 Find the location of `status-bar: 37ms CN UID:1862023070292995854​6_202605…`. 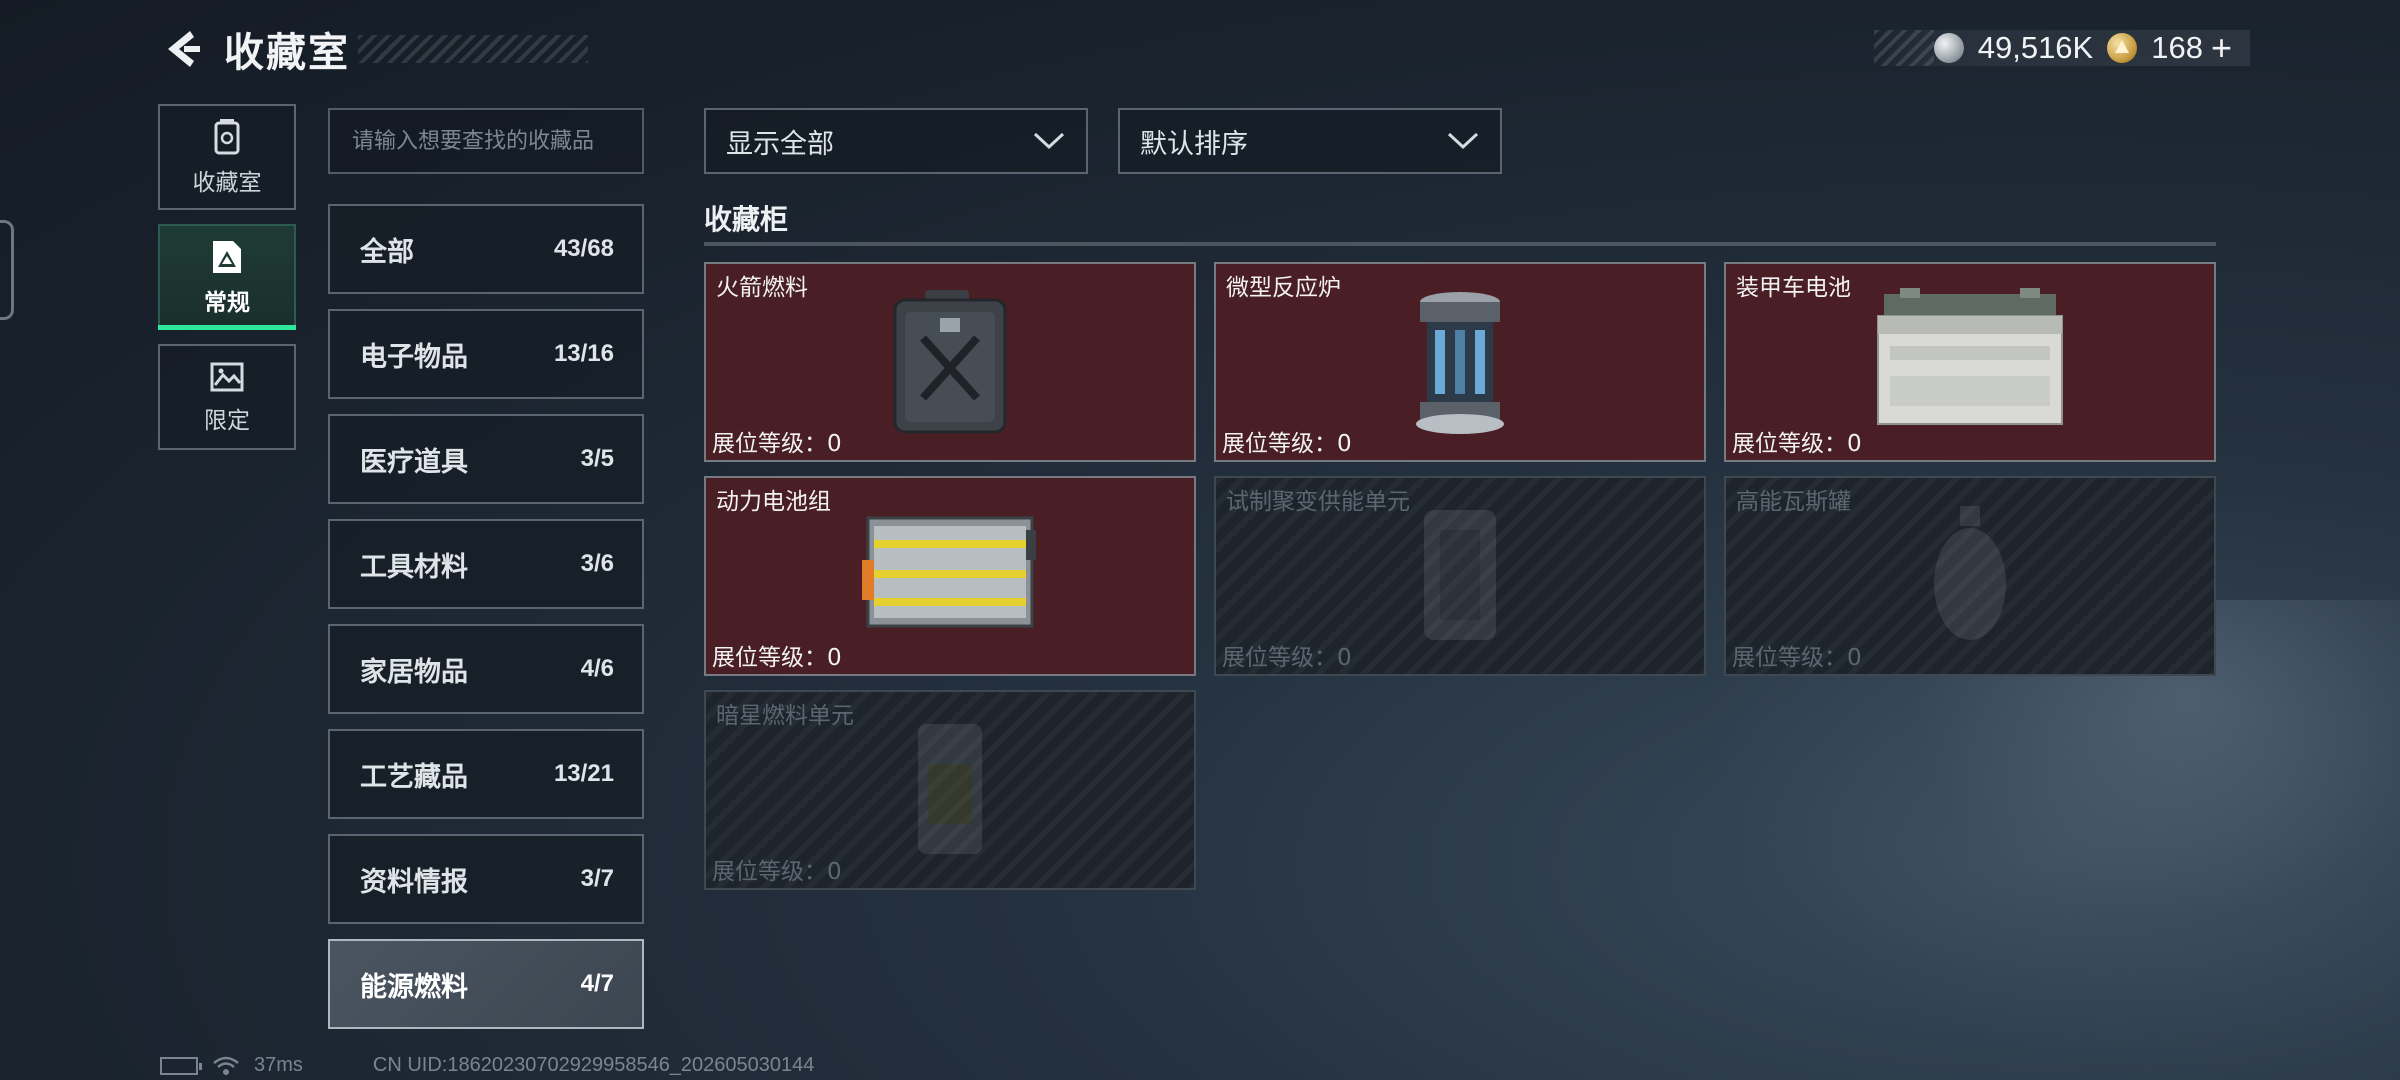

status-bar: 37ms CN UID:1862023070292995854​6_202605… is located at coordinates (487, 1065).